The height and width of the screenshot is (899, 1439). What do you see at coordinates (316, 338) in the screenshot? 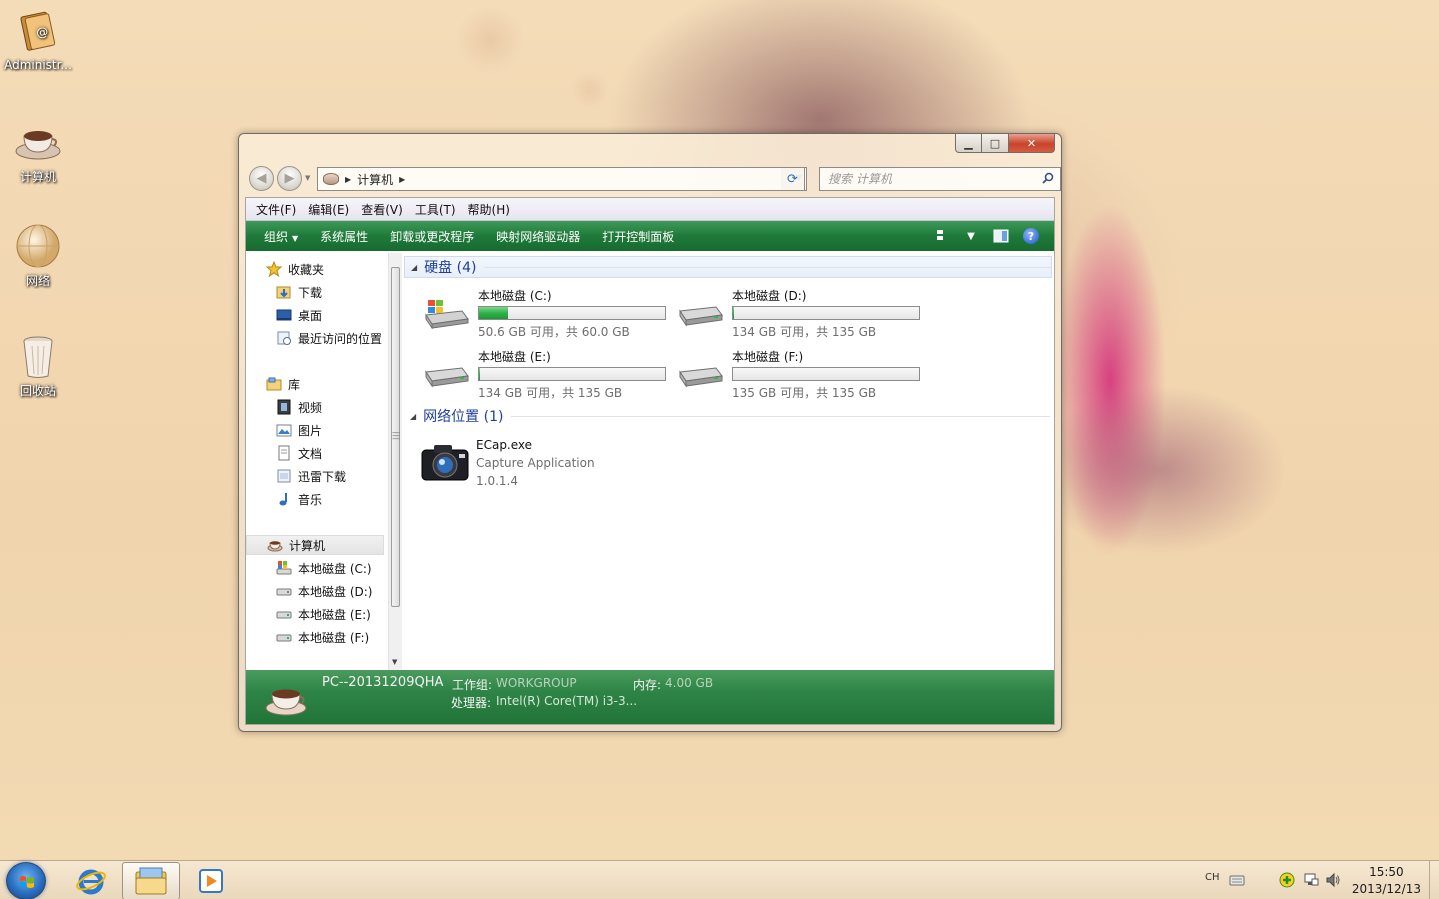
I see `nav-item-recent-places: 最近访问的位置` at bounding box center [316, 338].